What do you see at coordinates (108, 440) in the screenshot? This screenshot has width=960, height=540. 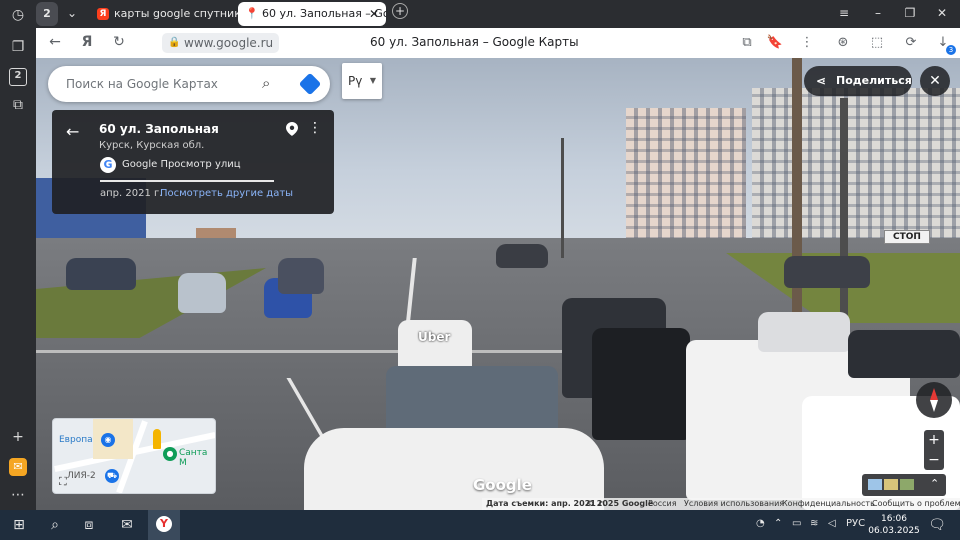 I see `shopping-icon: ◉` at bounding box center [108, 440].